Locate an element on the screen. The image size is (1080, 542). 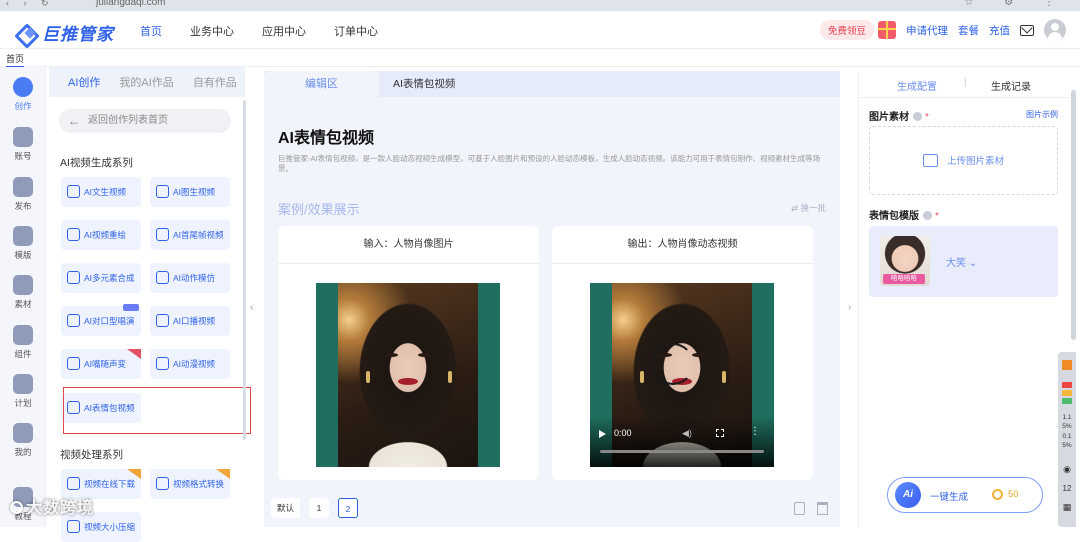
avatar is located at coordinates (1055, 30).